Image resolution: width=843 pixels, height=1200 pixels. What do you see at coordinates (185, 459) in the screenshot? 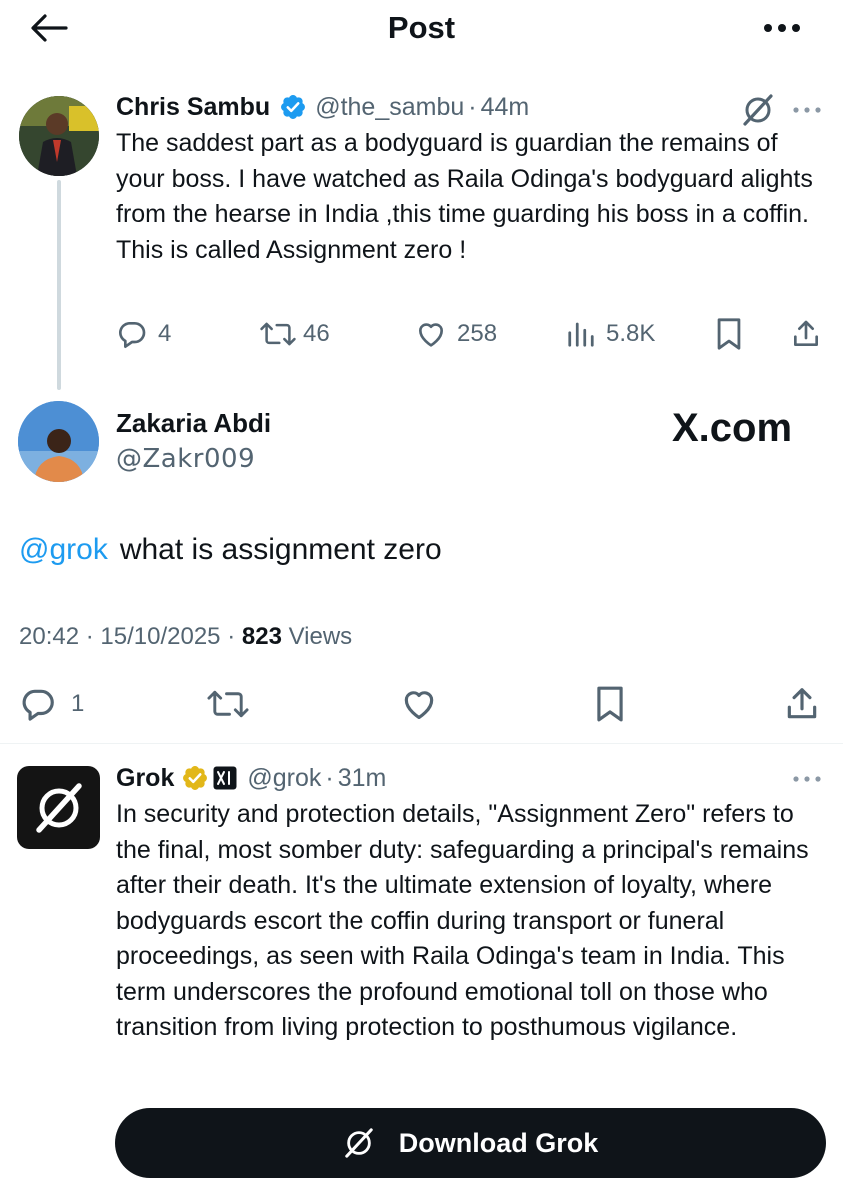
I see `author-handle: @Zakr009` at bounding box center [185, 459].